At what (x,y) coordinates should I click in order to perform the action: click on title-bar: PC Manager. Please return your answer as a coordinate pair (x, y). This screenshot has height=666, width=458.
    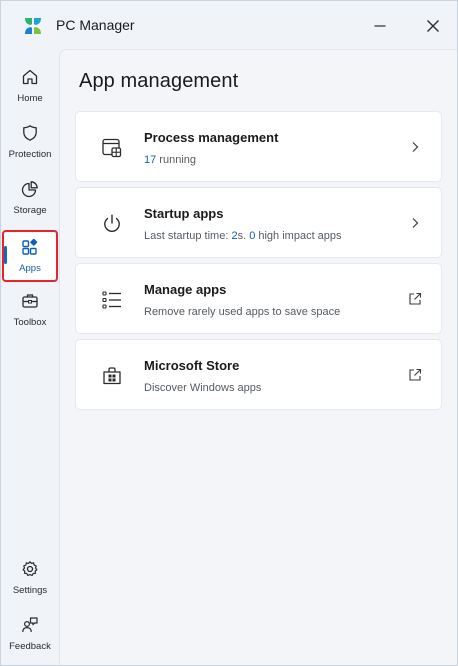
    Looking at the image, I should click on (229, 26).